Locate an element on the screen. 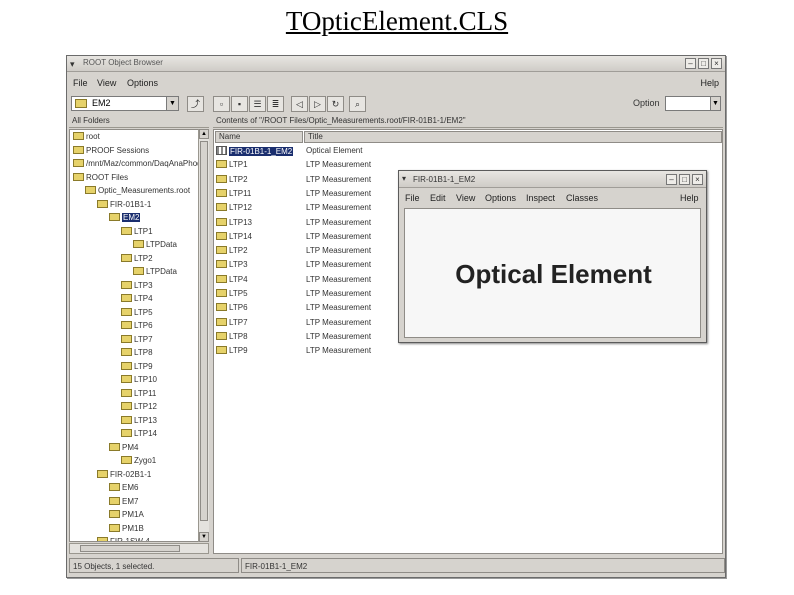 The image size is (794, 595). tree-node-label: FIR-01B1-1 is located at coordinates (131, 204).